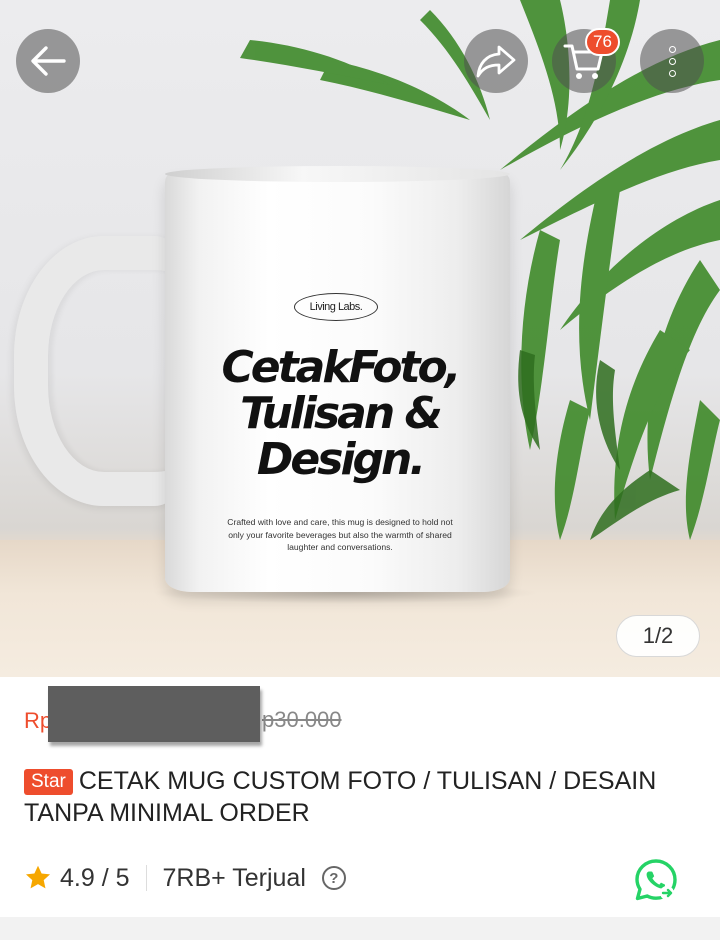  I want to click on image-counter: 1/2, so click(658, 636).